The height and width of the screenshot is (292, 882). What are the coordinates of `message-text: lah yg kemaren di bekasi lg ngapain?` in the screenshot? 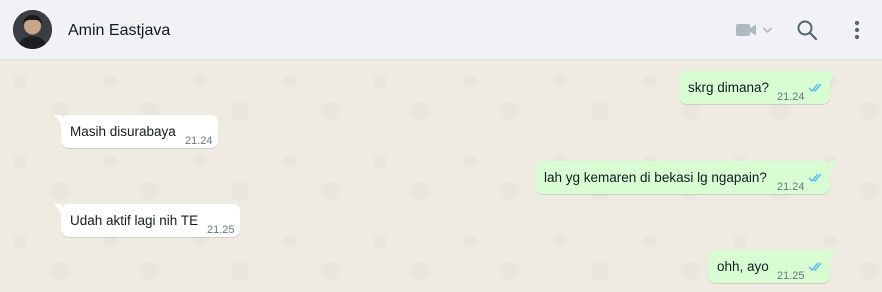 It's located at (655, 177).